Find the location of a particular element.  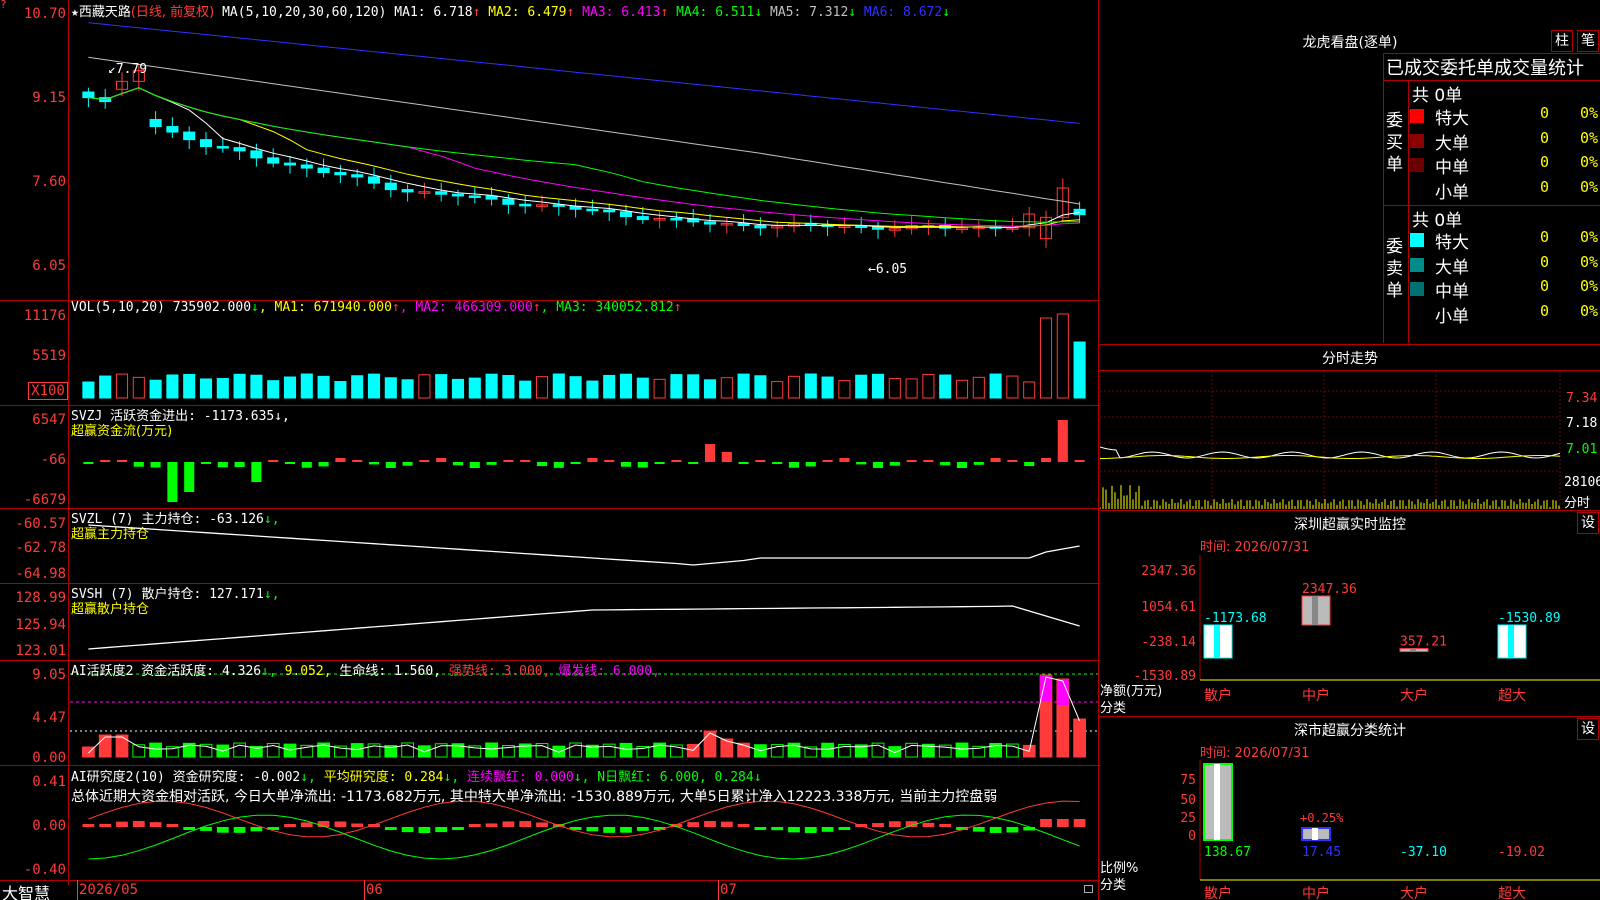

adjust-mode: (日线, 前复权) is located at coordinates (172, 12).